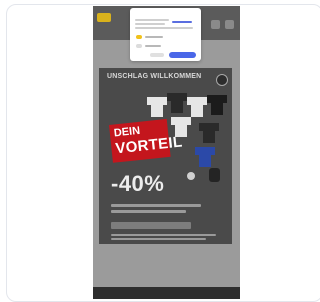 This screenshot has height=302, width=320. Describe the element at coordinates (151, 225) in the screenshot. I see `voucher-code-box` at that location.